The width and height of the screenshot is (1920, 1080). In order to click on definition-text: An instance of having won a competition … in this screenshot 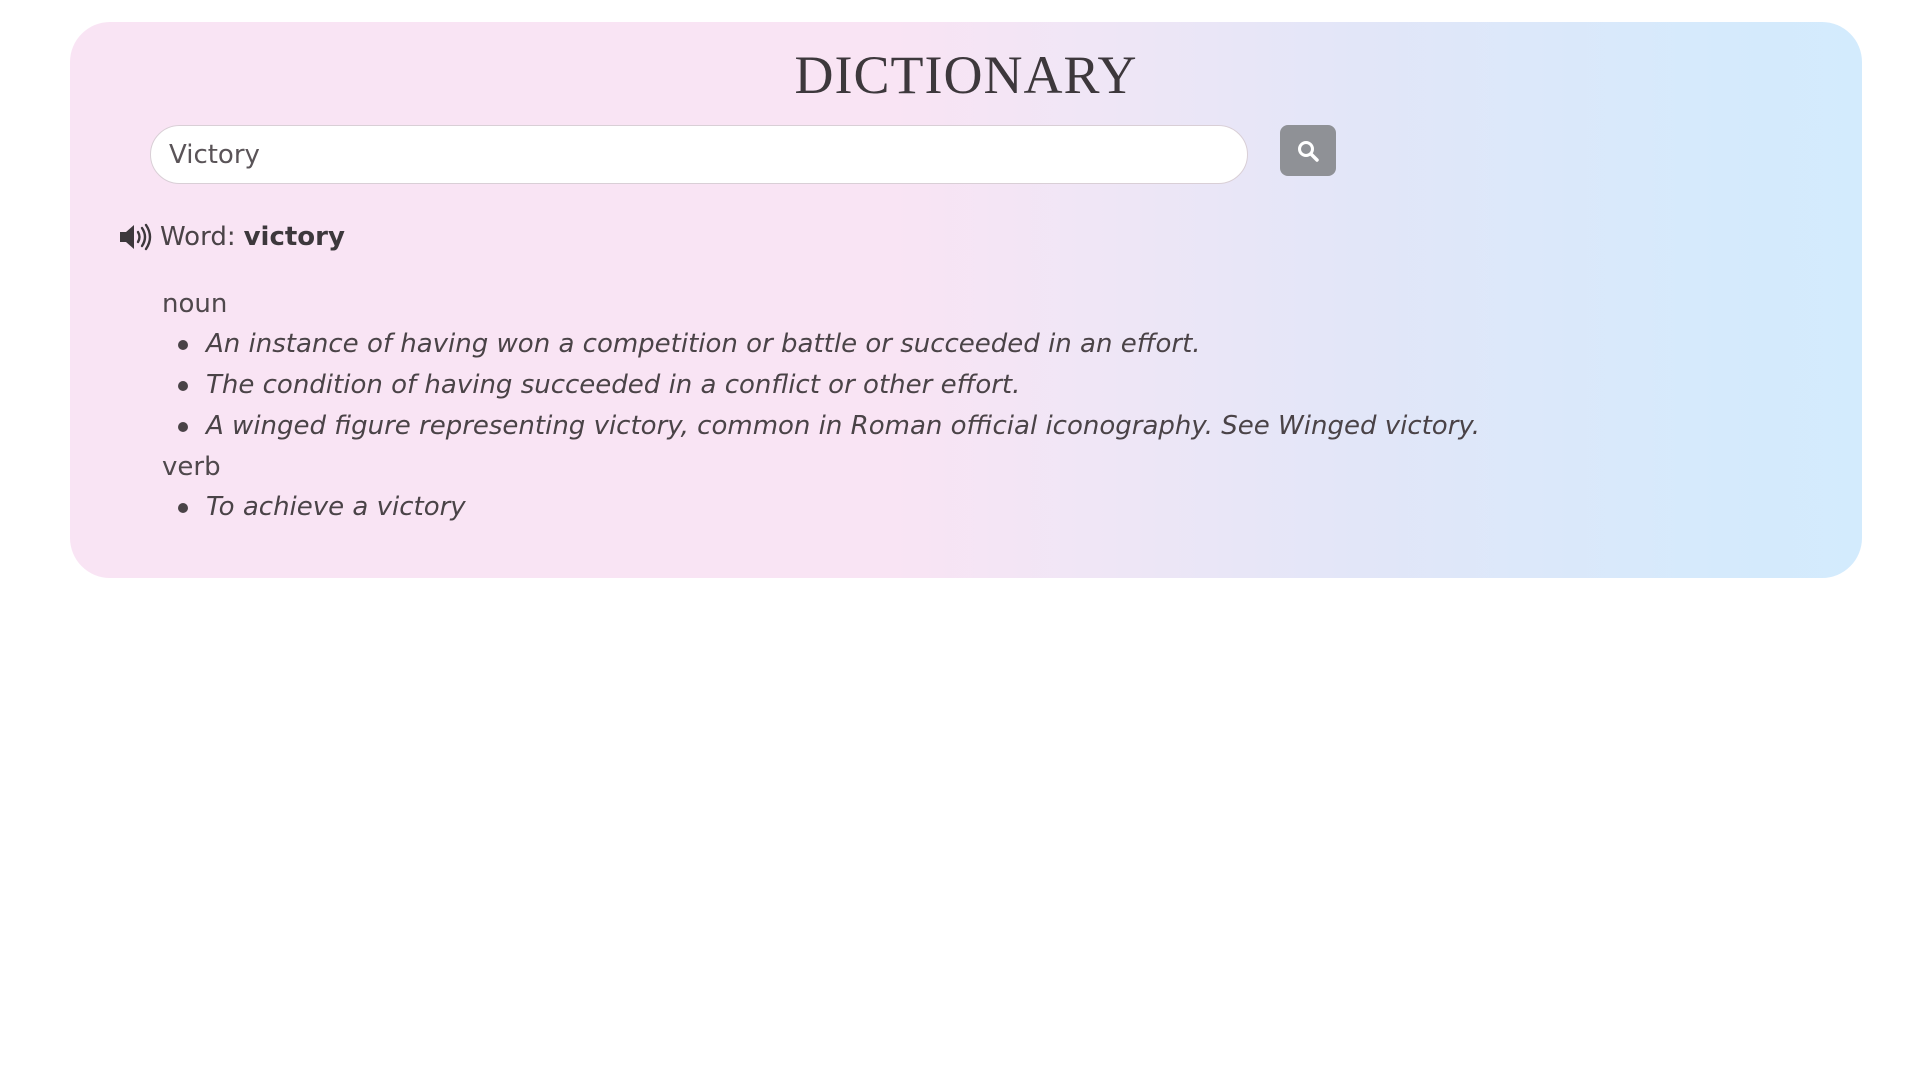, I will do `click(703, 344)`.